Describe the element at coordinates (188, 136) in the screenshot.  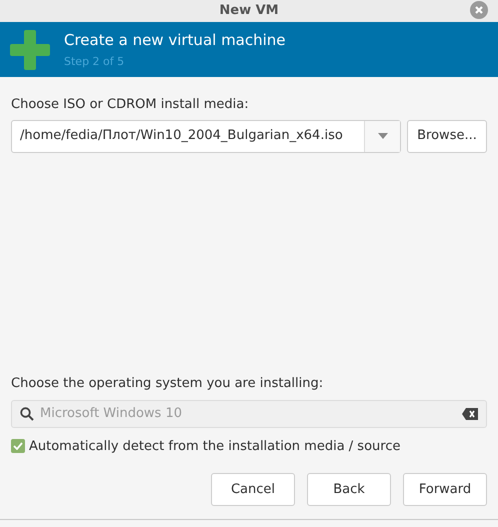
I see `media-path: /home/fedia/Плот/Win10_2004_Bulgarian_x64.iso` at that location.